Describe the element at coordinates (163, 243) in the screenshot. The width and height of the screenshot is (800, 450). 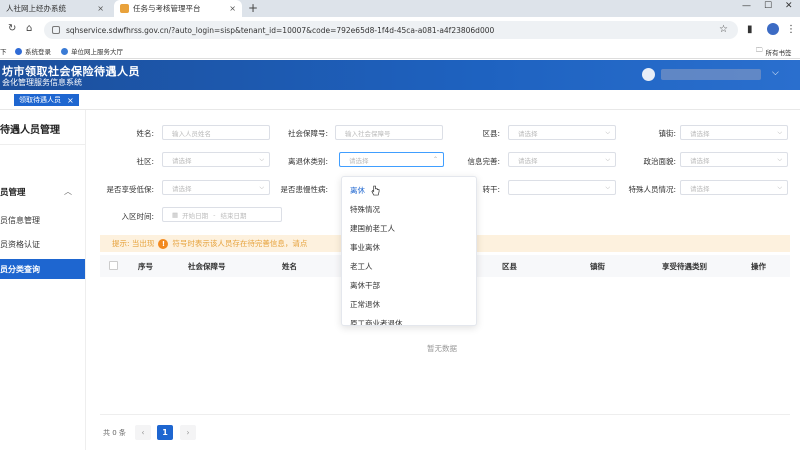
I see `warning-icon: !` at that location.